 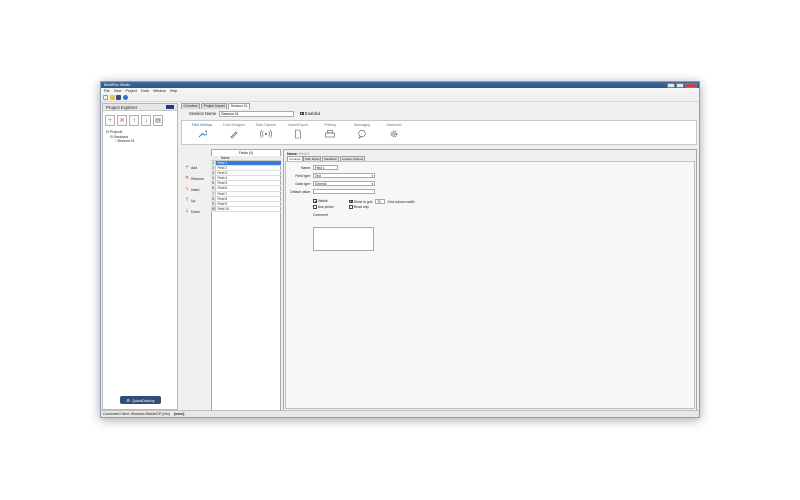 I want to click on ribbon-advanced: Advanced, so click(x=394, y=133).